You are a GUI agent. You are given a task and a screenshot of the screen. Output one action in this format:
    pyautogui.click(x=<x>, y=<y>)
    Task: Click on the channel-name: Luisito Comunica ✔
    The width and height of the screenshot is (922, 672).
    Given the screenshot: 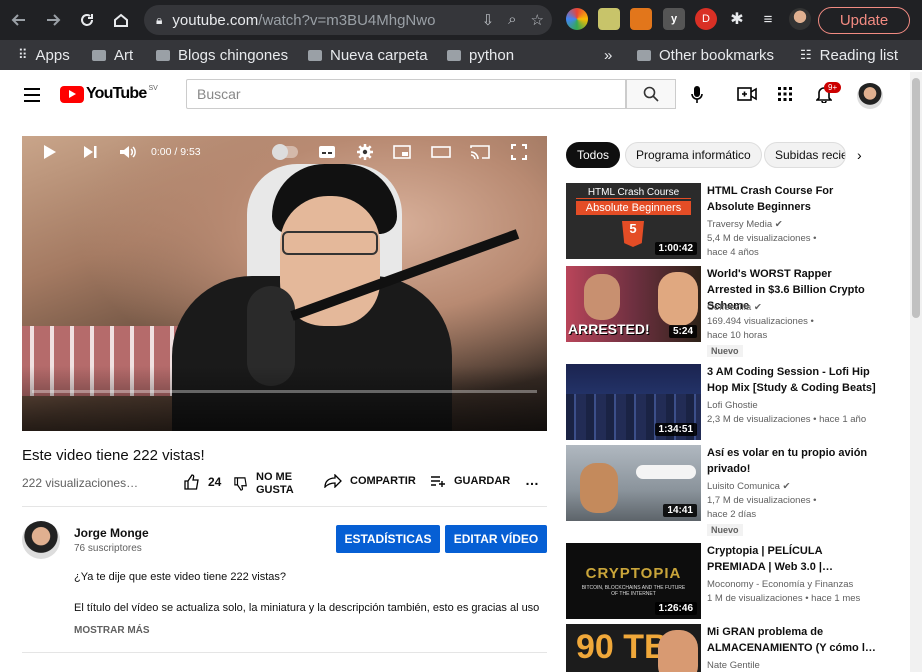 What is the action you would take?
    pyautogui.click(x=807, y=487)
    